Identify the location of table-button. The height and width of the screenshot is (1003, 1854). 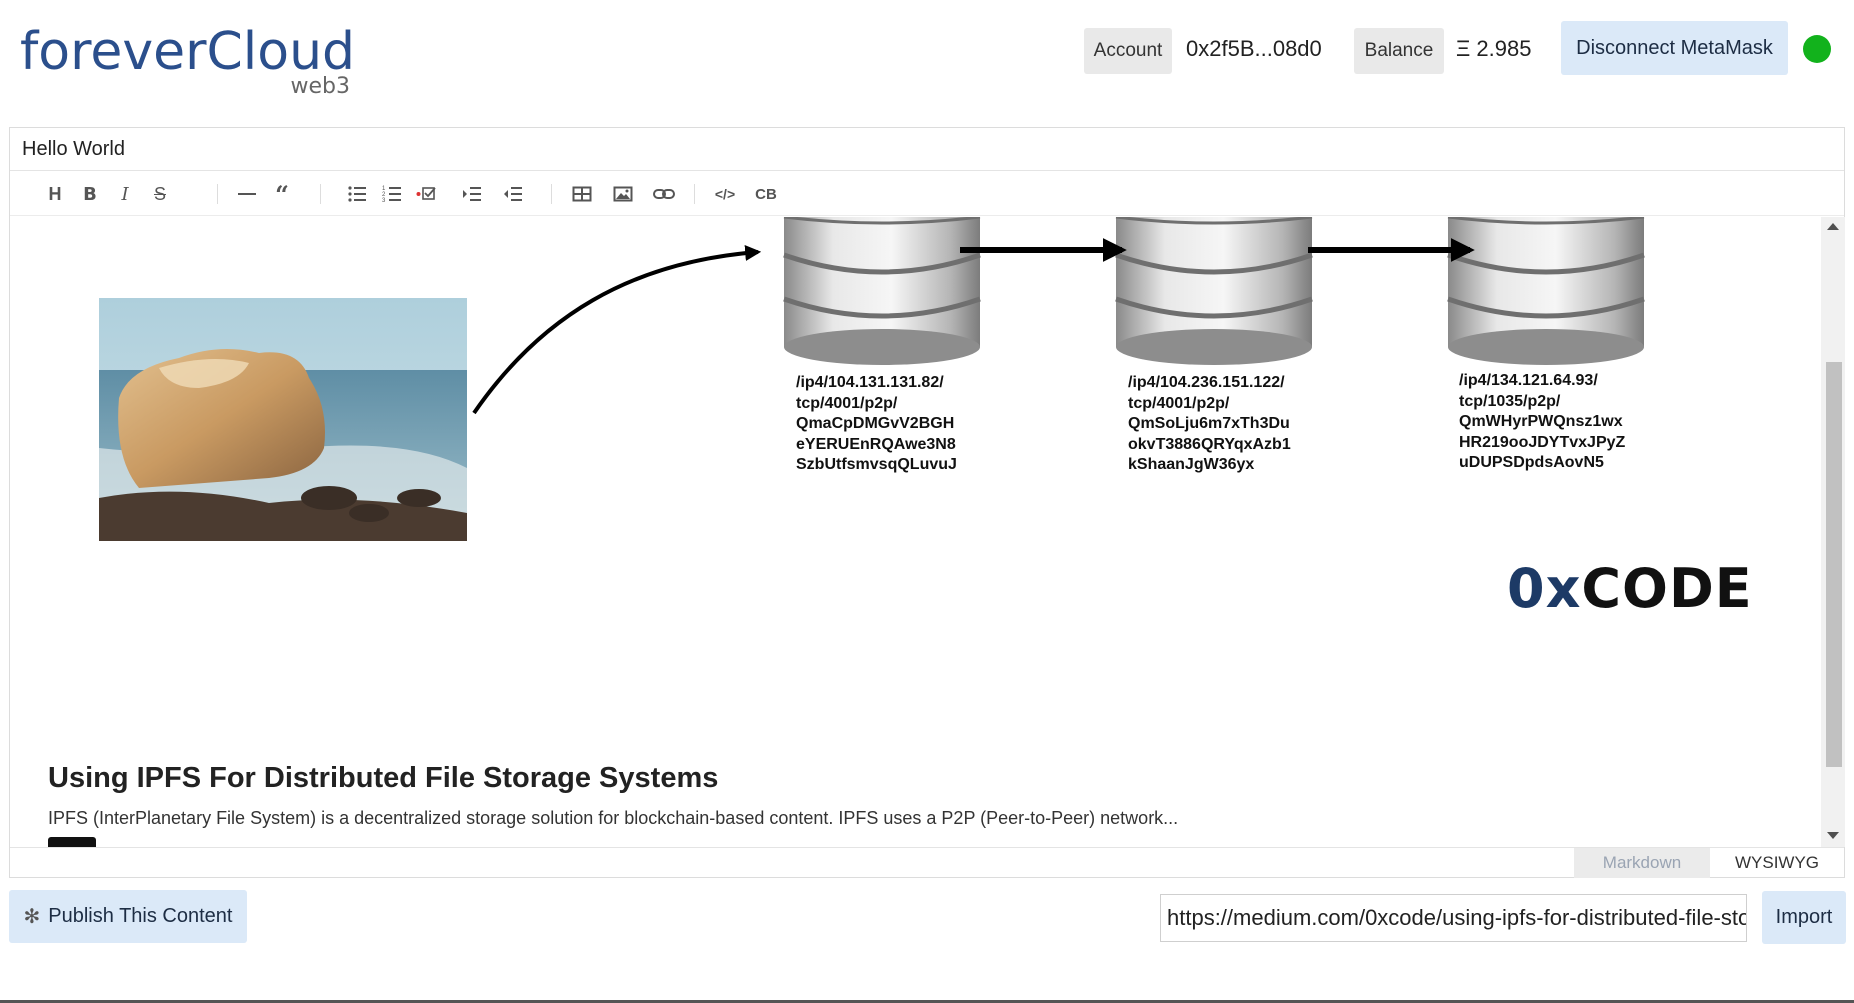
(582, 194).